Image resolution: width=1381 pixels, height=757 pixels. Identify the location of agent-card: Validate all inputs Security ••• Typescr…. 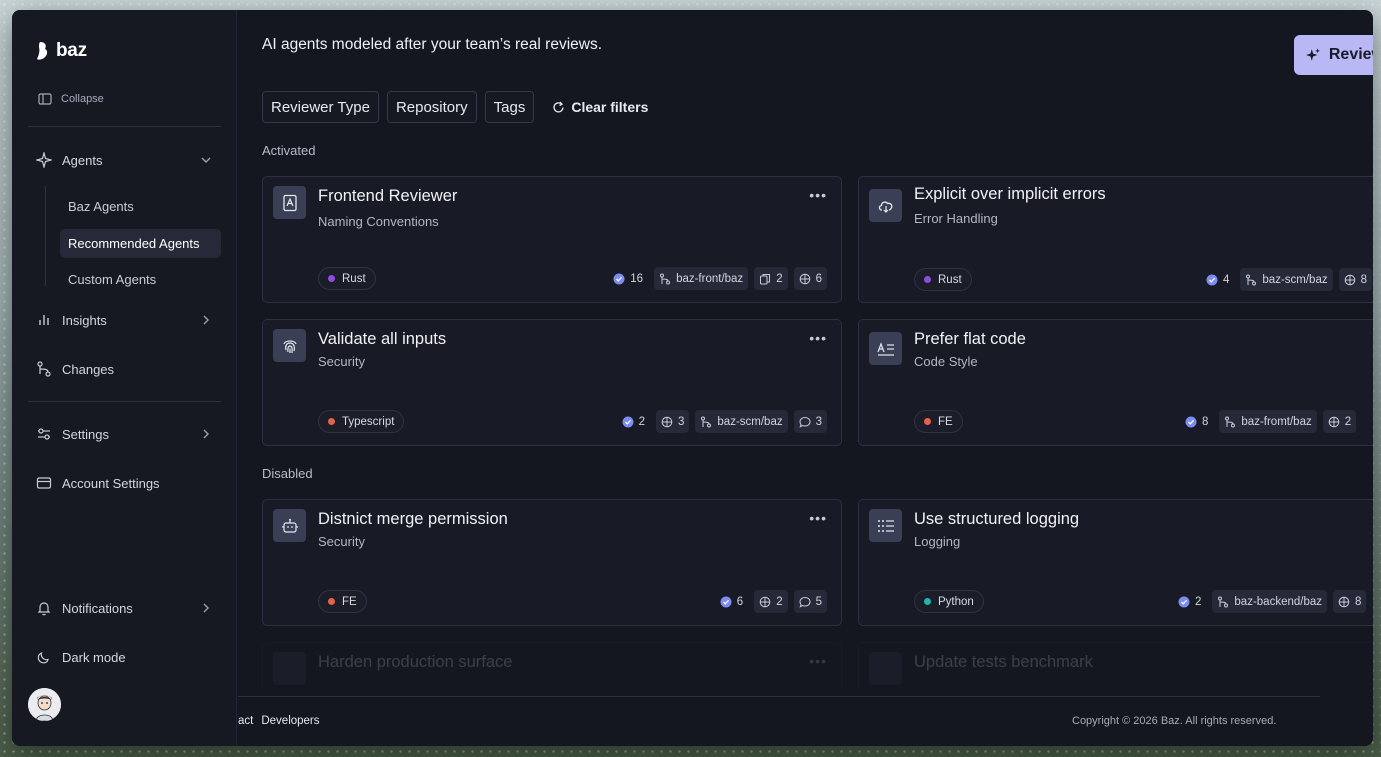
(552, 382).